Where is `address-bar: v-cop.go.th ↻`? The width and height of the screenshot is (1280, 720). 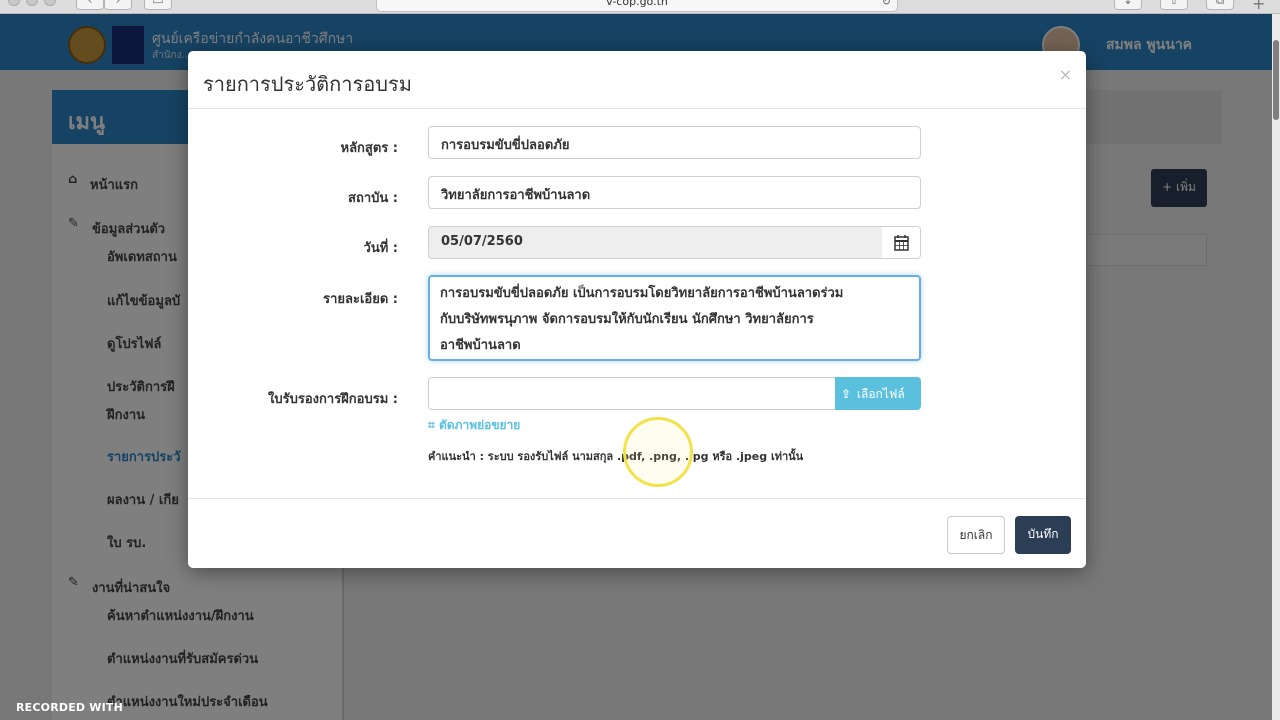 address-bar: v-cop.go.th ↻ is located at coordinates (637, 6).